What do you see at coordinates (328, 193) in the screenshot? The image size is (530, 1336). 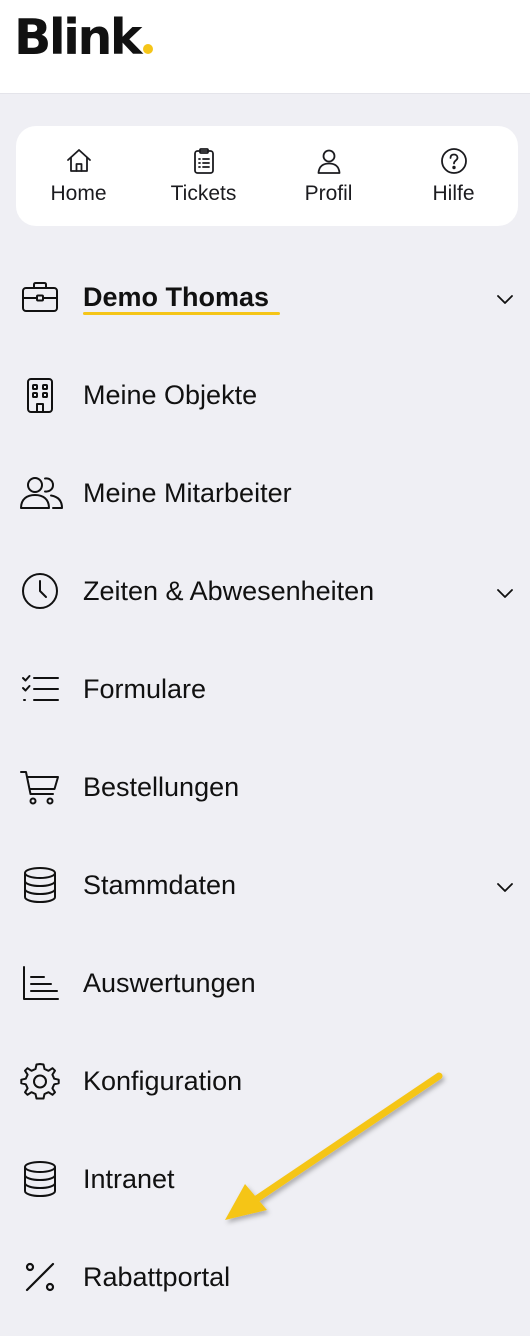 I see `quicknav-profil-label: Profil` at bounding box center [328, 193].